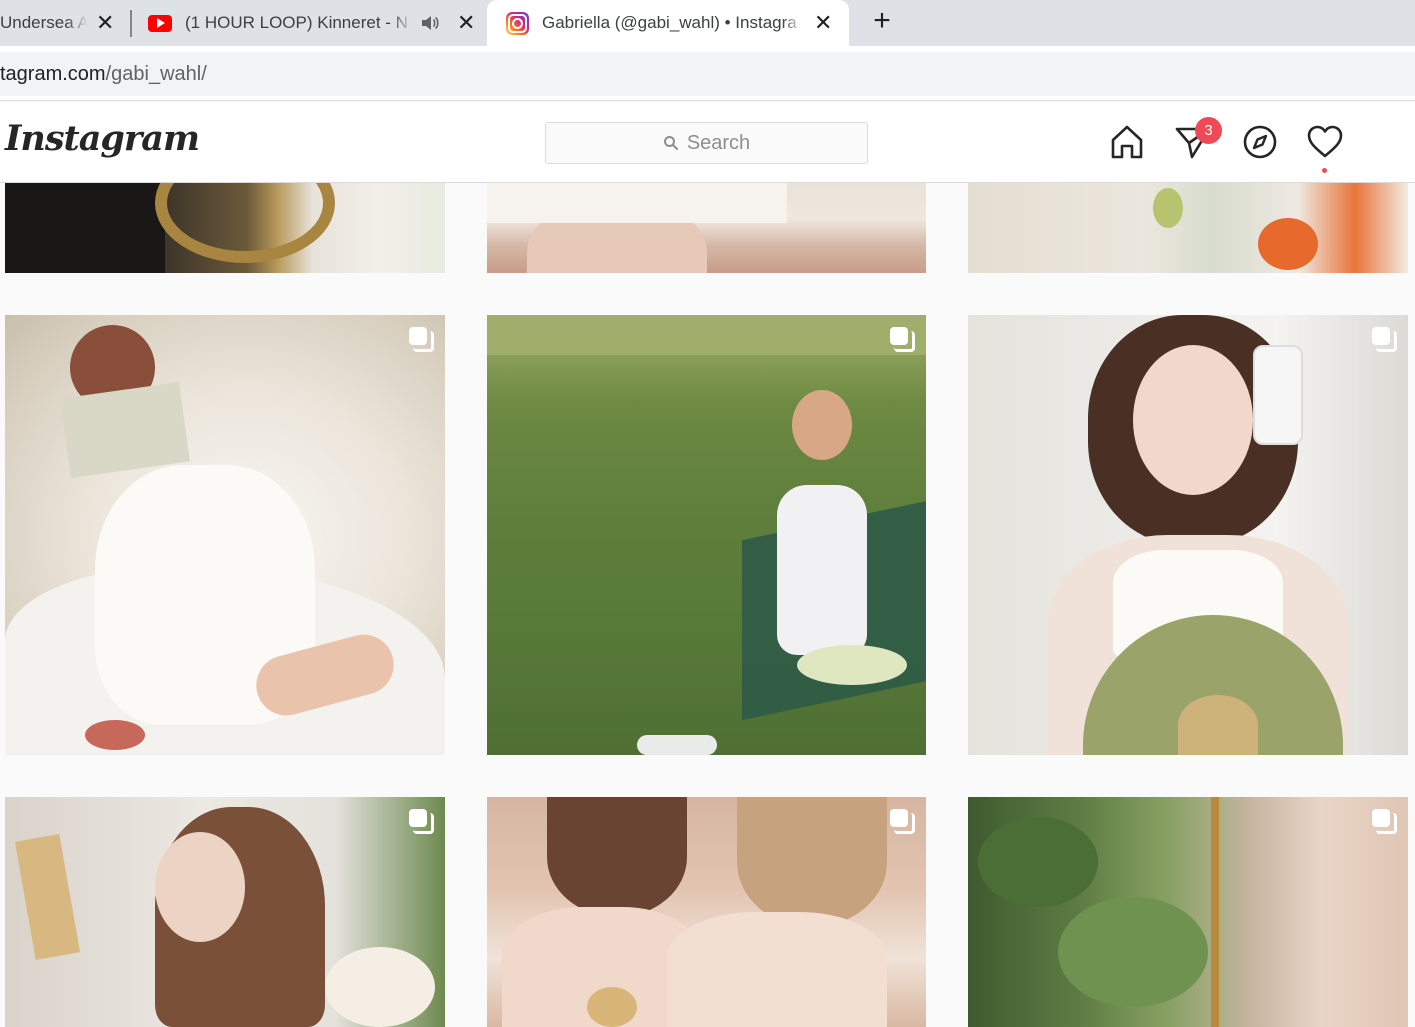  What do you see at coordinates (612, 1007) in the screenshot?
I see `photo-compact` at bounding box center [612, 1007].